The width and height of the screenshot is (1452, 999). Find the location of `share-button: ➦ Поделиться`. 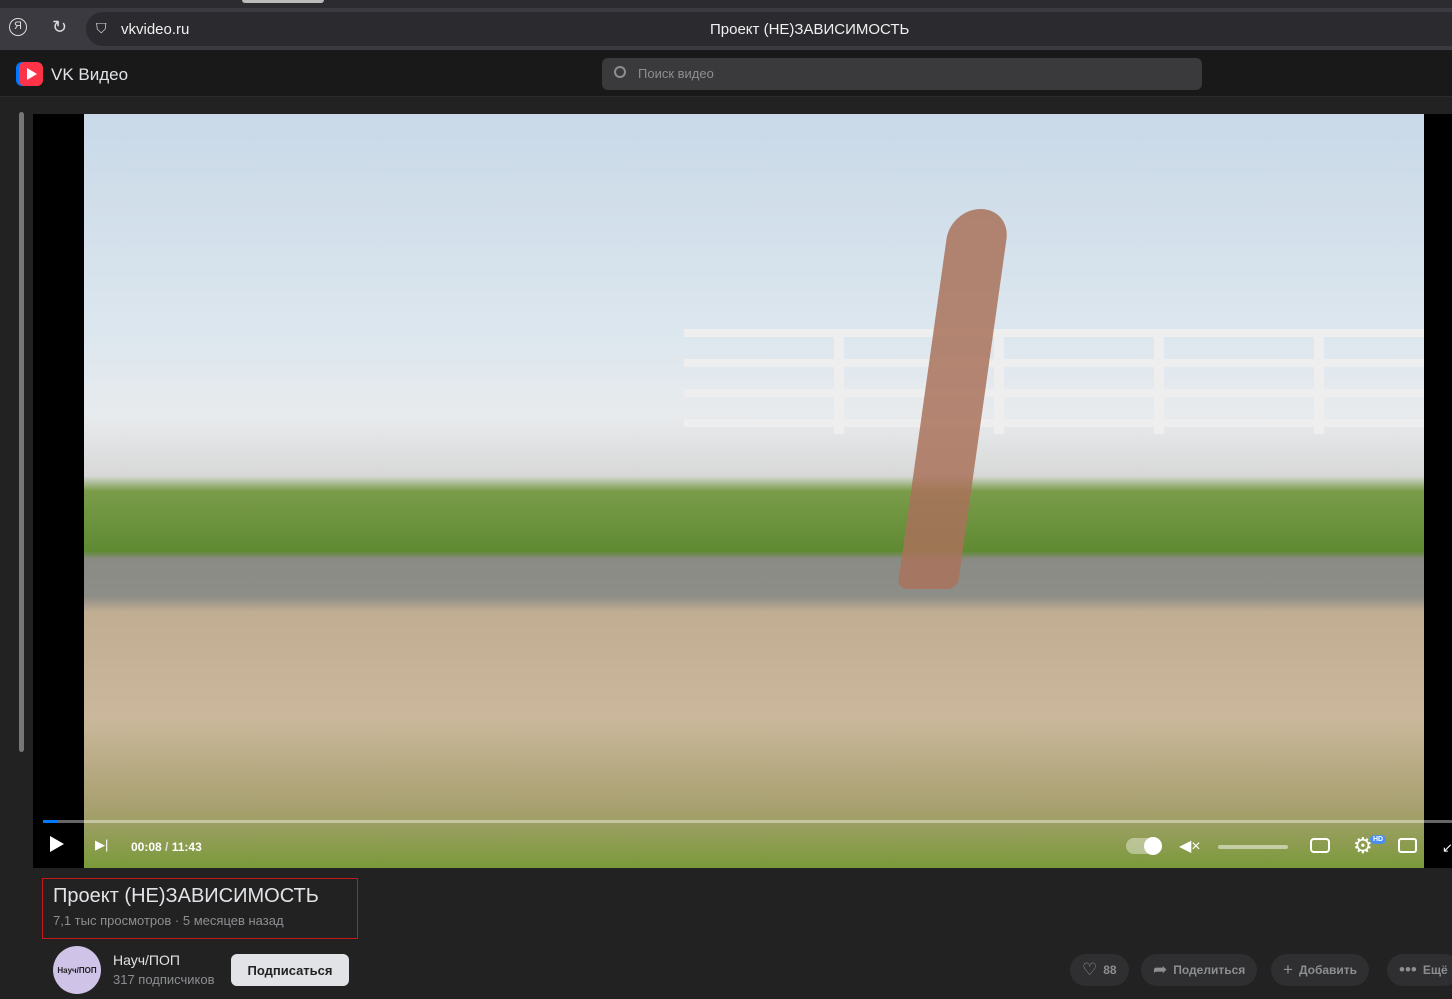

share-button: ➦ Поделиться is located at coordinates (1199, 970).